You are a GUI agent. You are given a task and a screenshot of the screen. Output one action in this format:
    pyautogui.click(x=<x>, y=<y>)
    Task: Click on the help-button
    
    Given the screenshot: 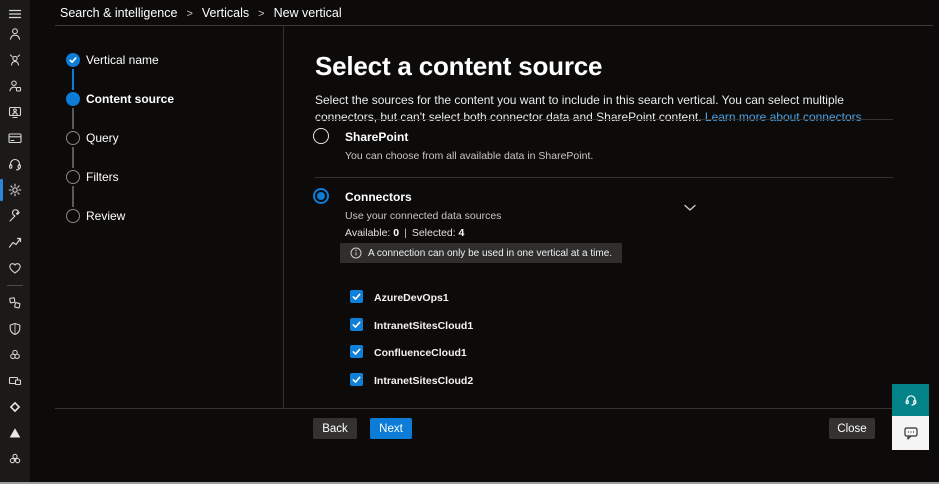 What is the action you would take?
    pyautogui.click(x=910, y=400)
    